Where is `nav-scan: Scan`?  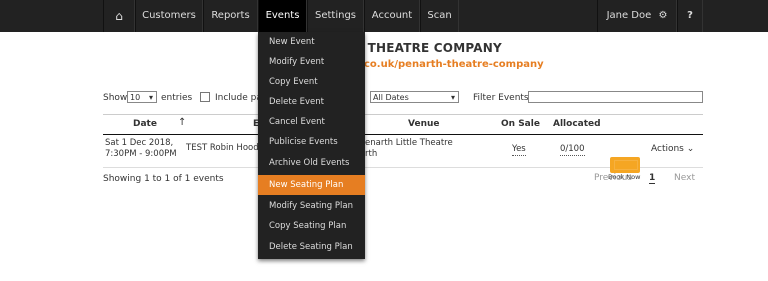 nav-scan: Scan is located at coordinates (439, 16).